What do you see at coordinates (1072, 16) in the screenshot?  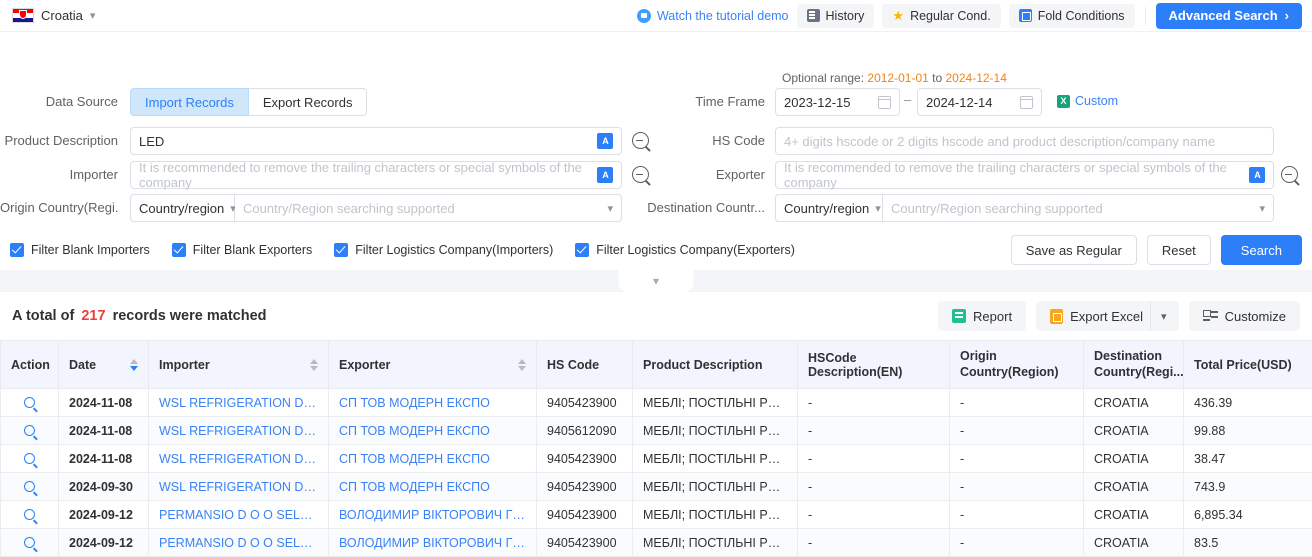 I see `fold-conditions-button: Fold Conditions` at bounding box center [1072, 16].